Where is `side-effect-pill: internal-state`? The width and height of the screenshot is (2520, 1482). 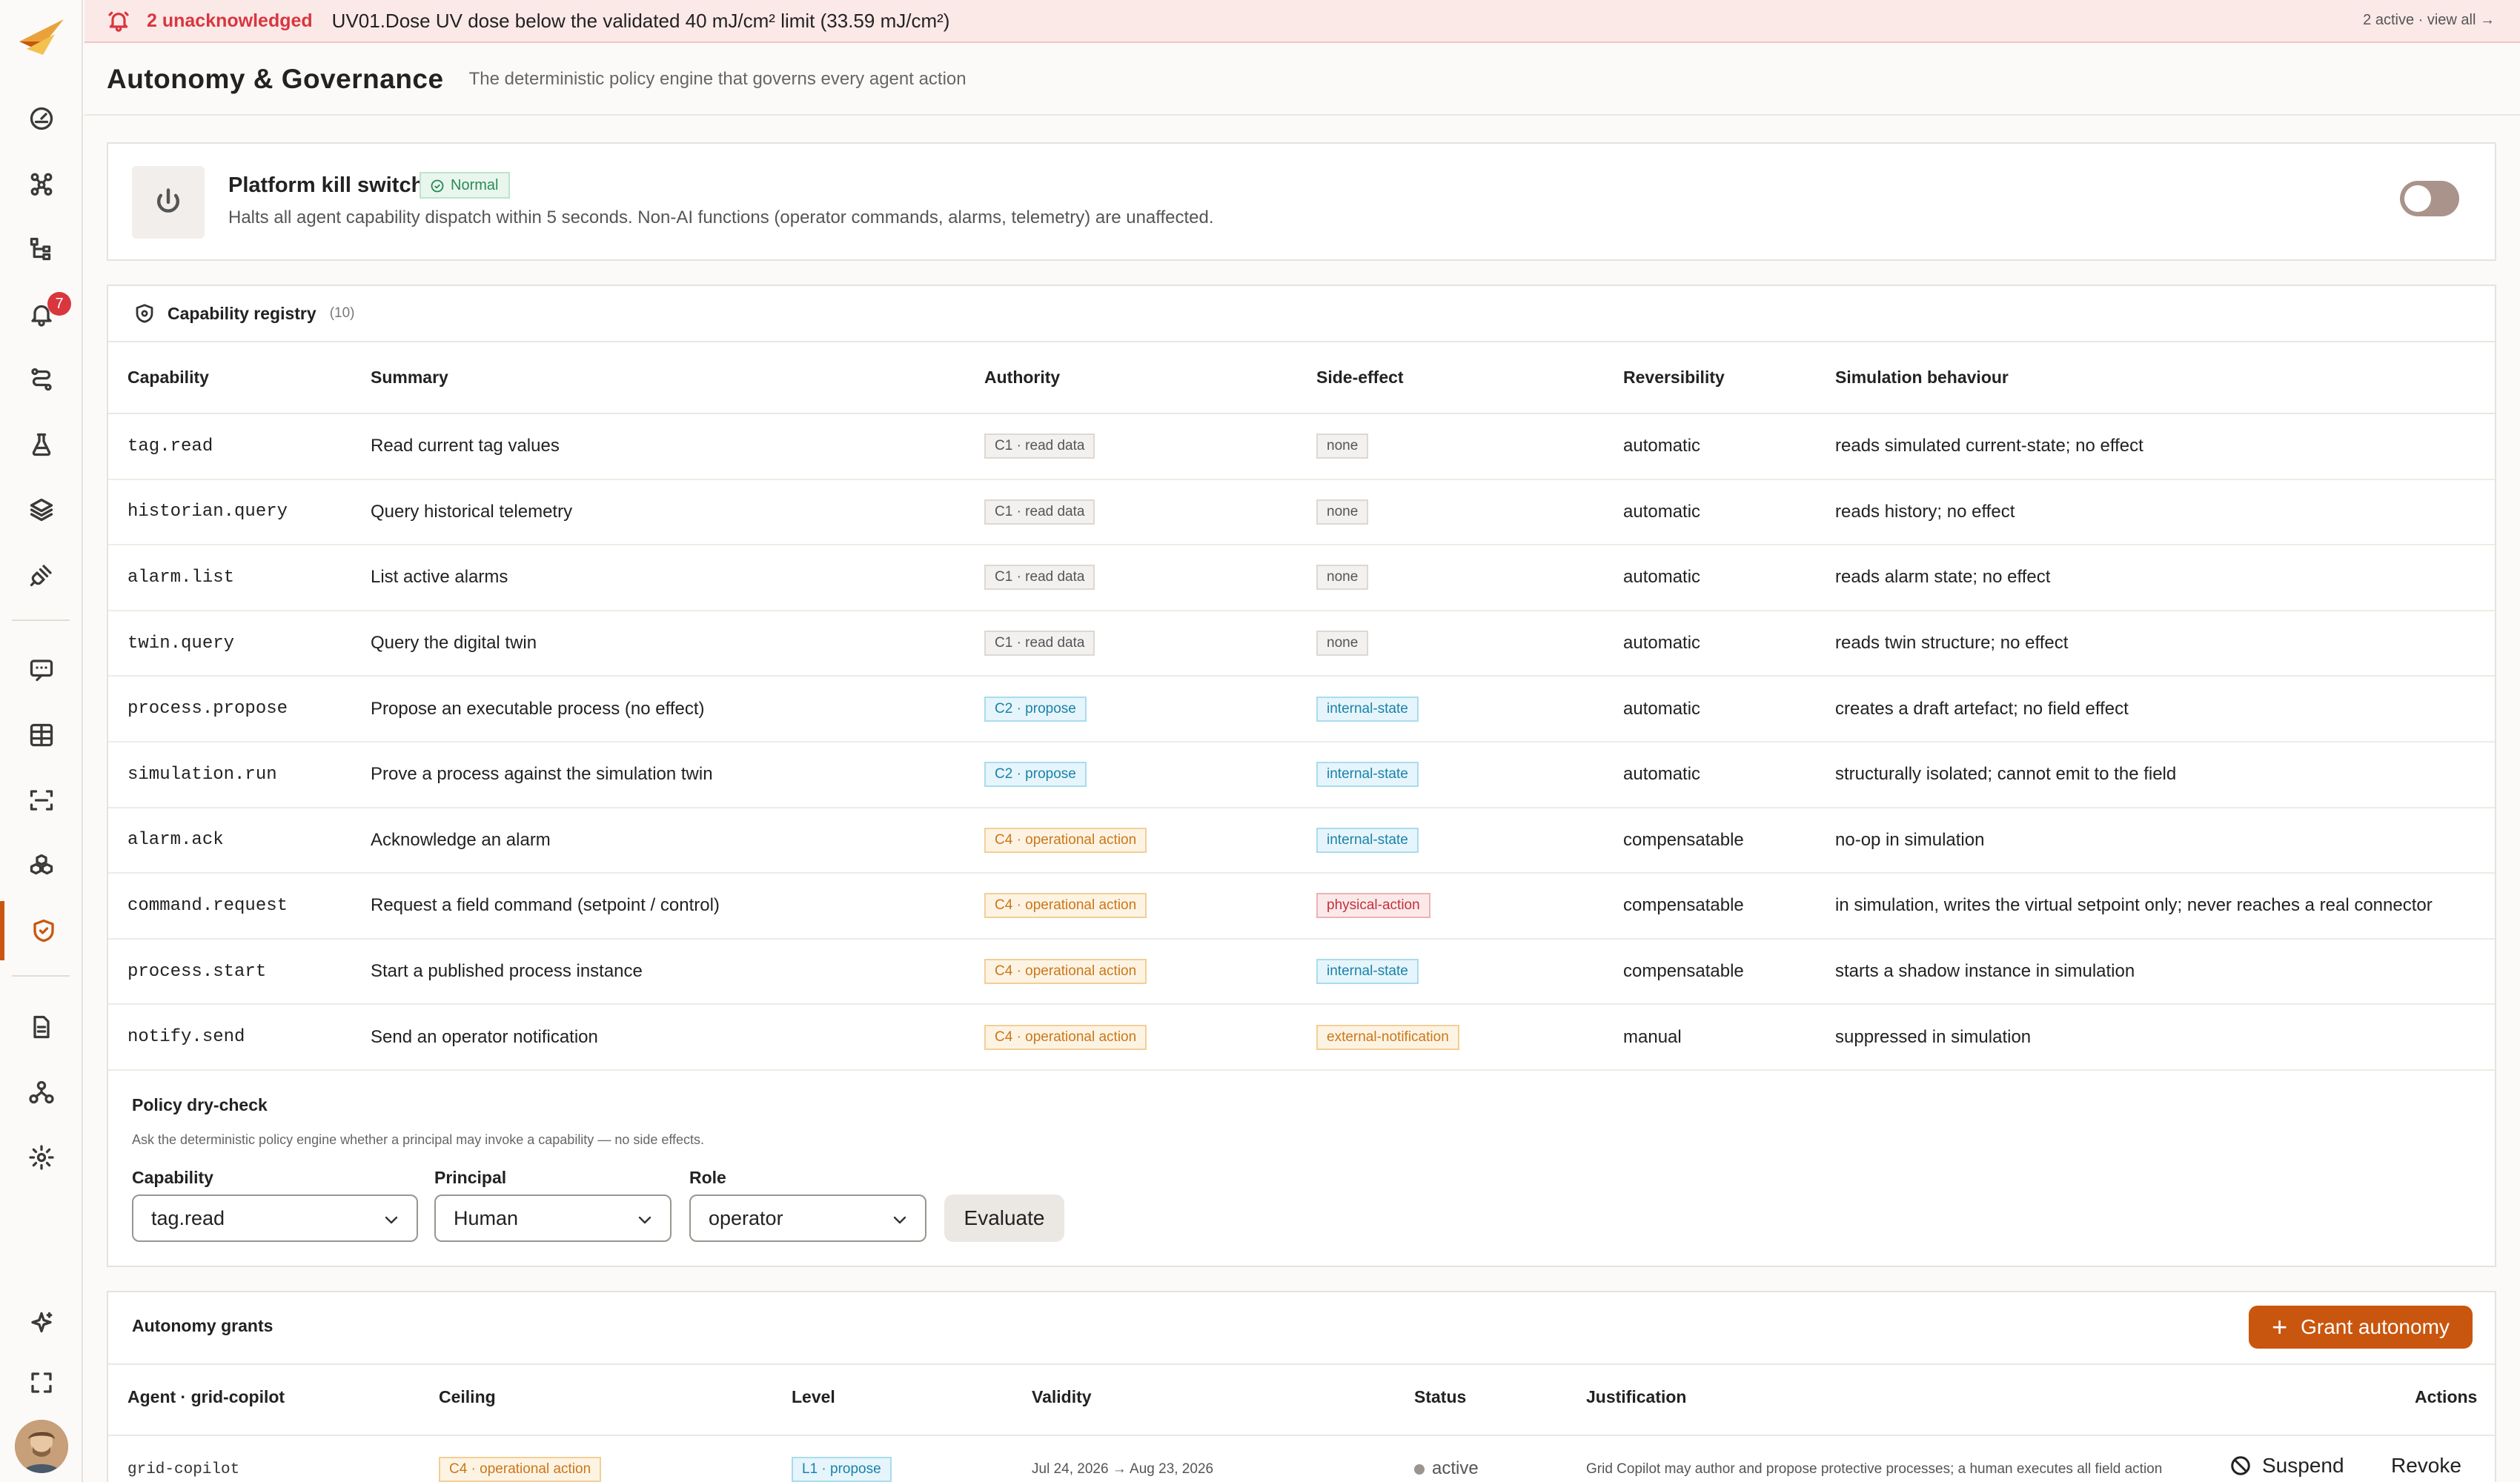 side-effect-pill: internal-state is located at coordinates (1368, 972).